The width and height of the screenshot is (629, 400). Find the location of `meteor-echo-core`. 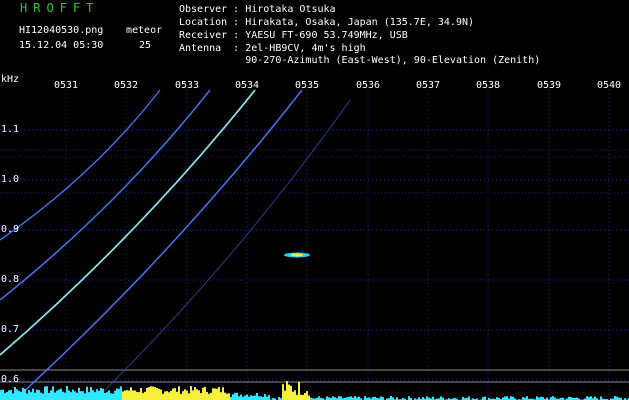

meteor-echo-core is located at coordinates (297, 255).